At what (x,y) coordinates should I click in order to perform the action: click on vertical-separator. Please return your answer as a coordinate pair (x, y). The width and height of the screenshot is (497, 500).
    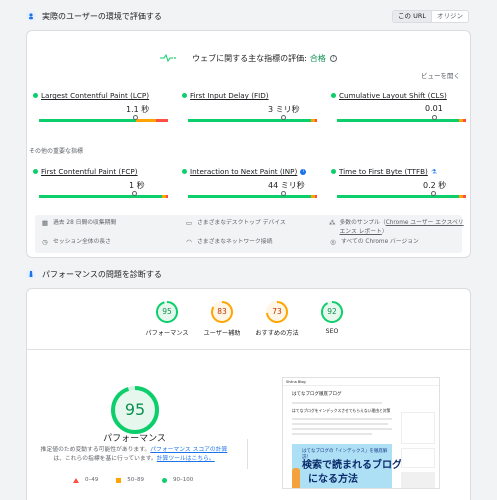
    Looking at the image, I should click on (247, 454).